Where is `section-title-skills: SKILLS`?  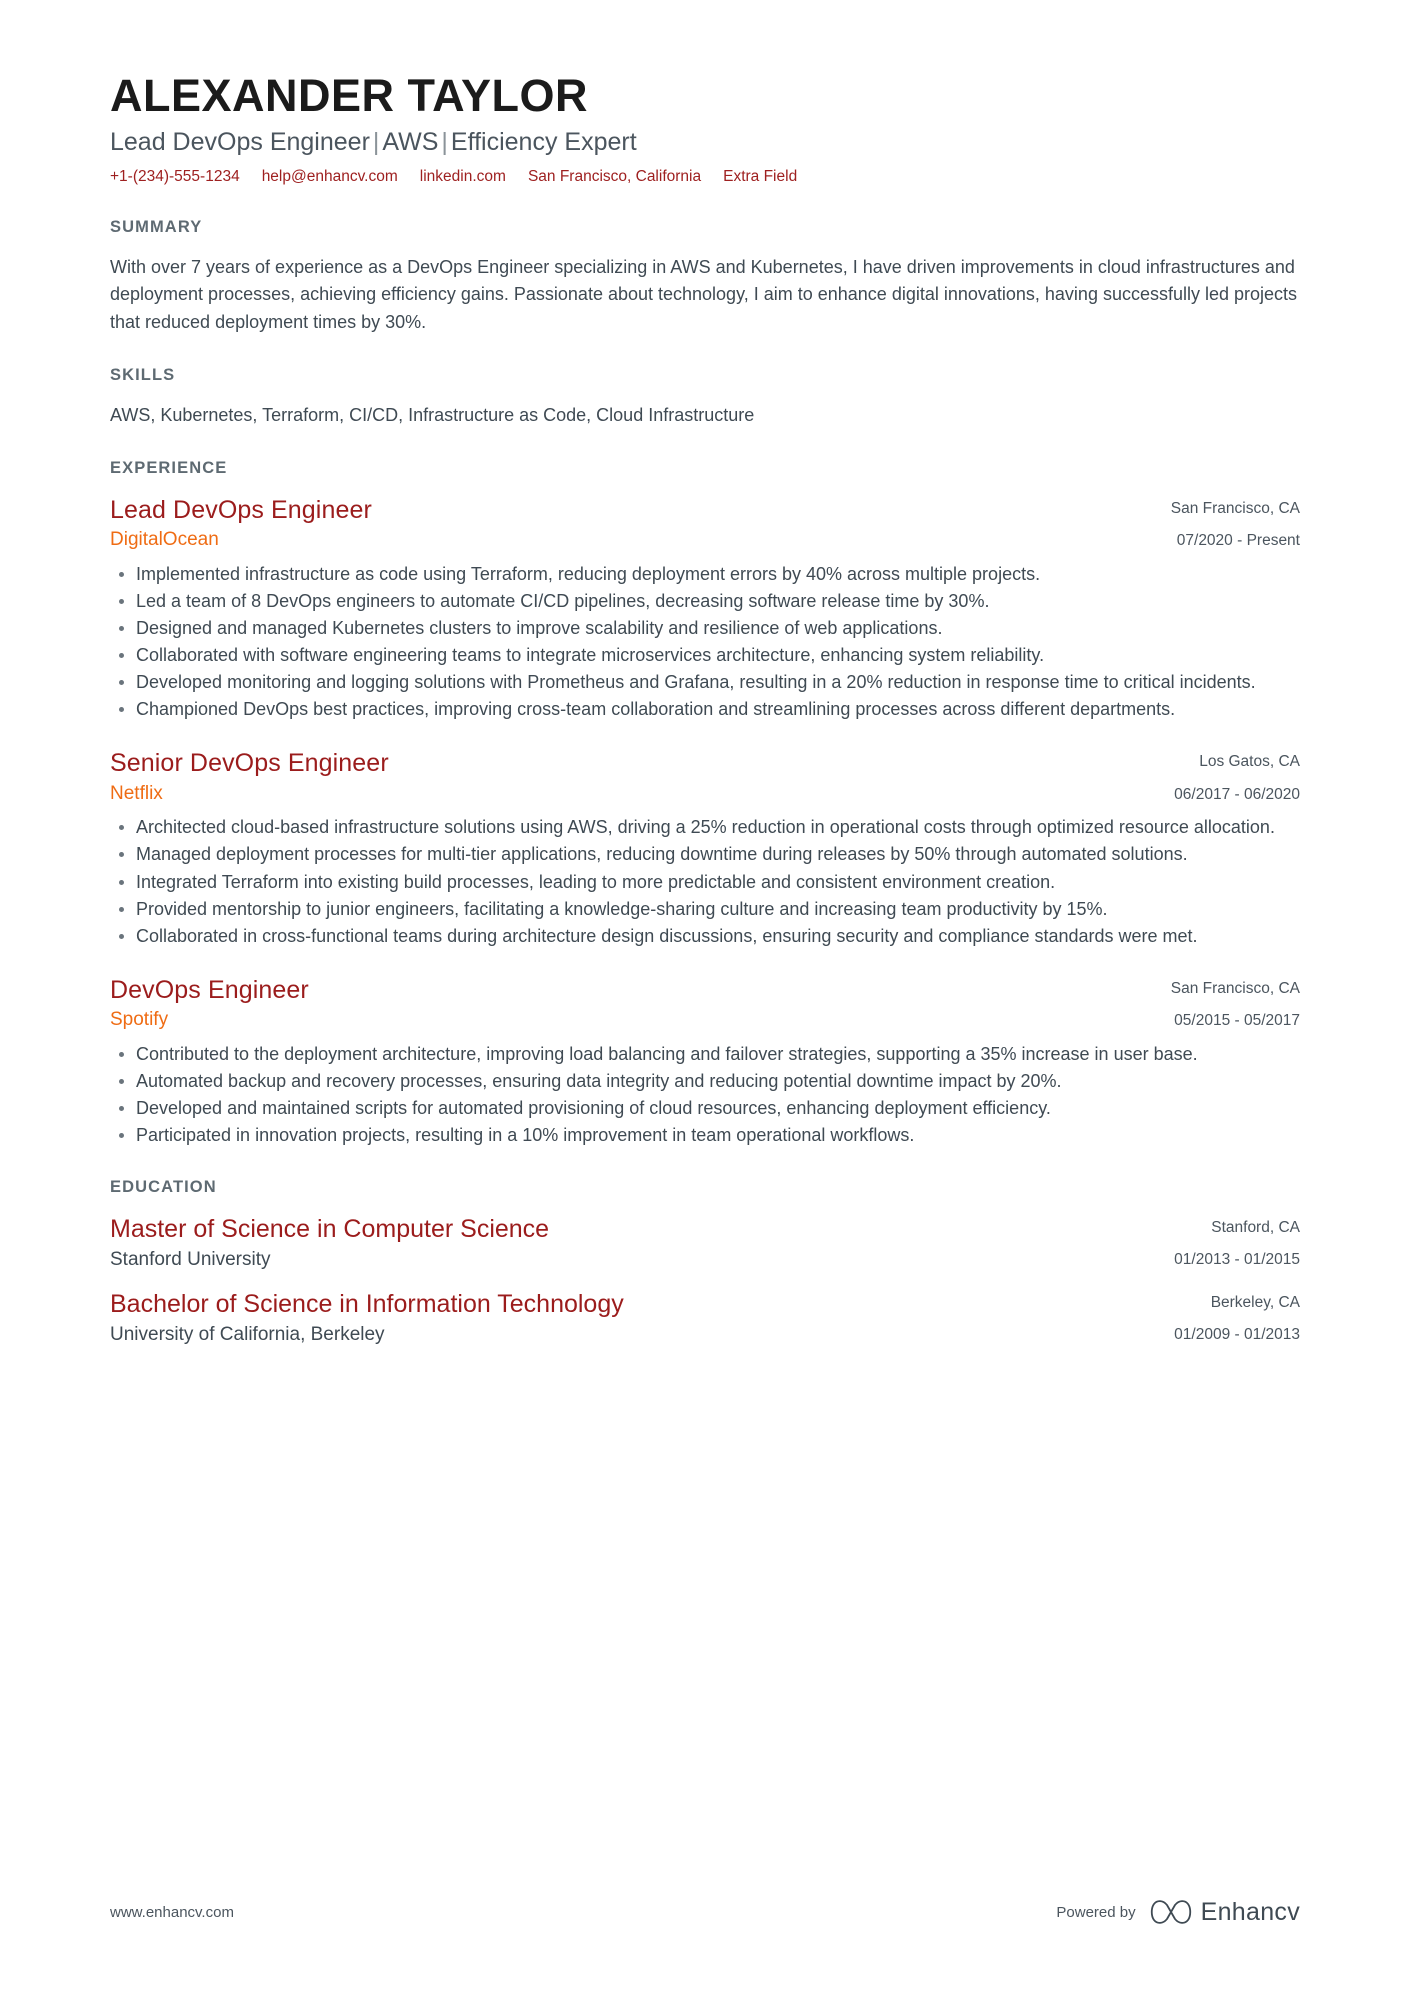 section-title-skills: SKILLS is located at coordinates (143, 375).